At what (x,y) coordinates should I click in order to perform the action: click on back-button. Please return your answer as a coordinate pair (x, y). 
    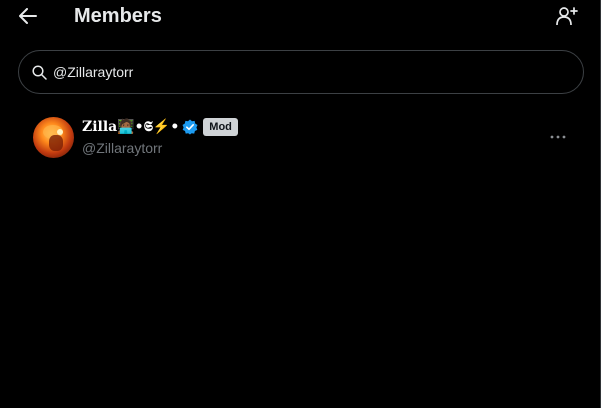
    Looking at the image, I should click on (28, 16).